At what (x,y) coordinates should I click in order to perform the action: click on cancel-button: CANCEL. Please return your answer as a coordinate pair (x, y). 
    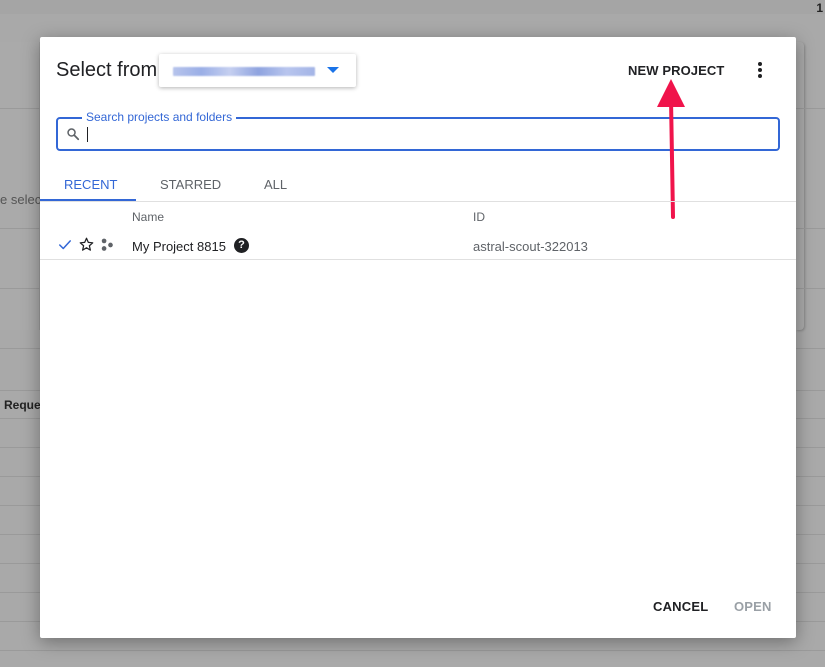
    Looking at the image, I should click on (680, 606).